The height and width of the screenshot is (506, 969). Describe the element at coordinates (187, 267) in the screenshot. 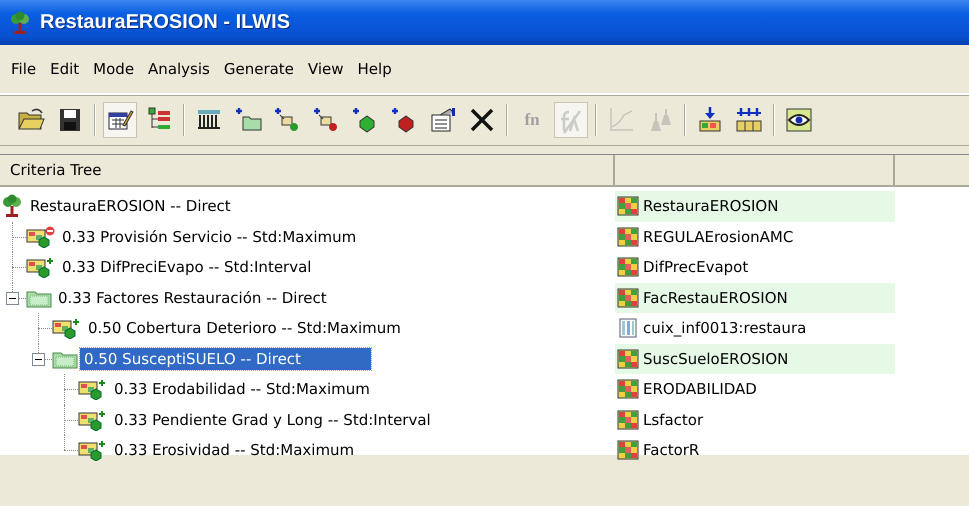

I see `tree-item: 0.33 DifPreciEvapo -- Std:Interval` at that location.